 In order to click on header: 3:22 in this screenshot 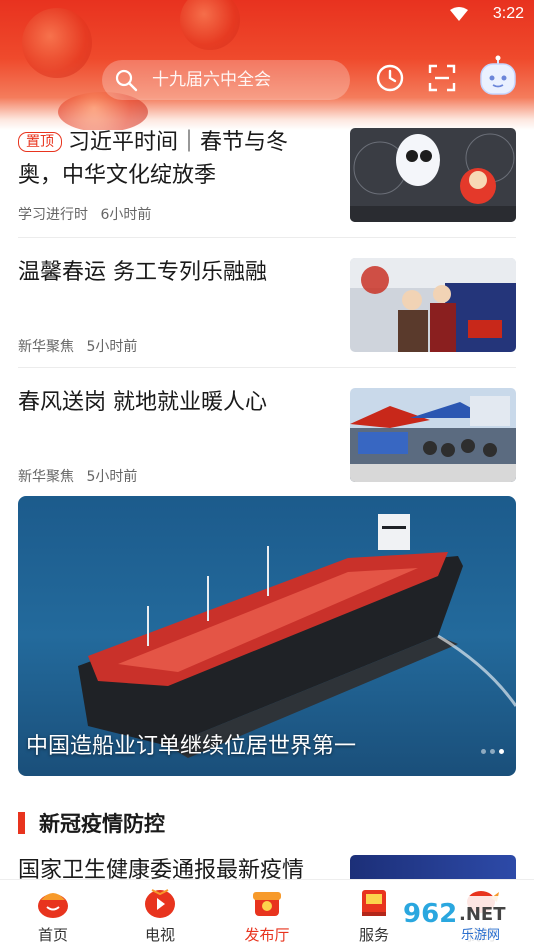, I will do `click(267, 65)`.